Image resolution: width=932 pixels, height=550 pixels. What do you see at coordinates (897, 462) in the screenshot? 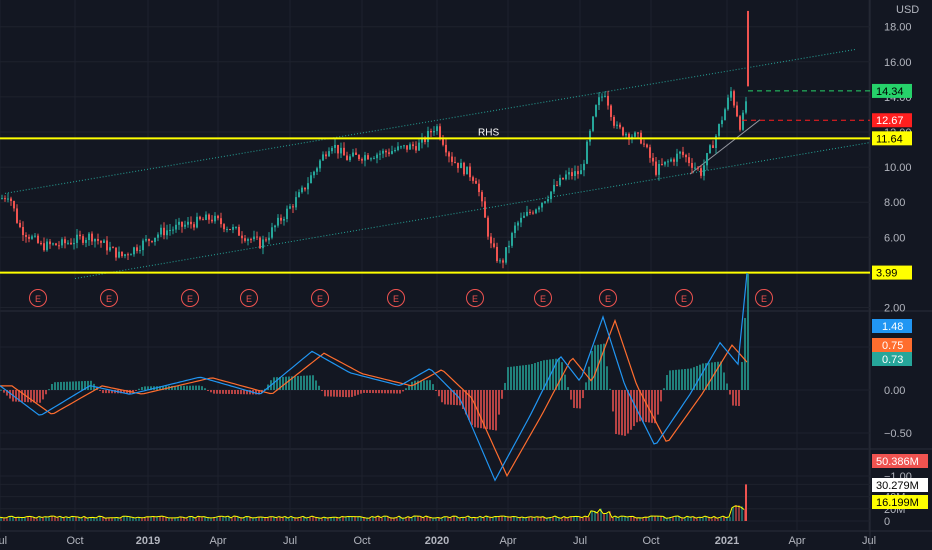
I see `volume-tag-label: 50.386M` at bounding box center [897, 462].